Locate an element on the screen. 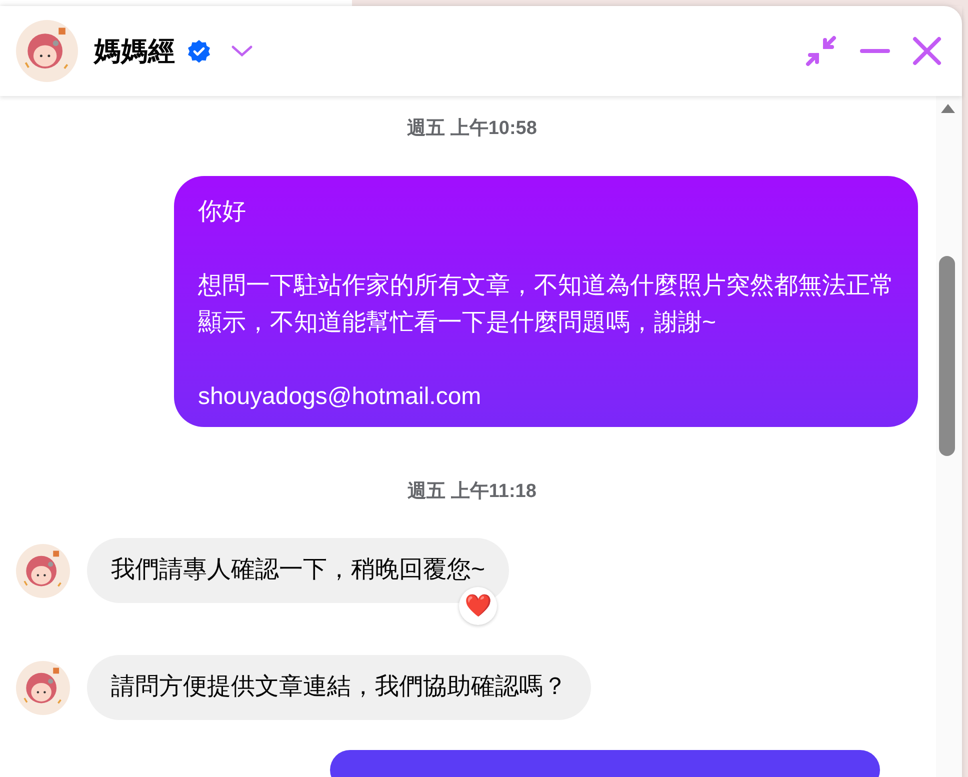 The width and height of the screenshot is (968, 777). close-icon is located at coordinates (927, 51).